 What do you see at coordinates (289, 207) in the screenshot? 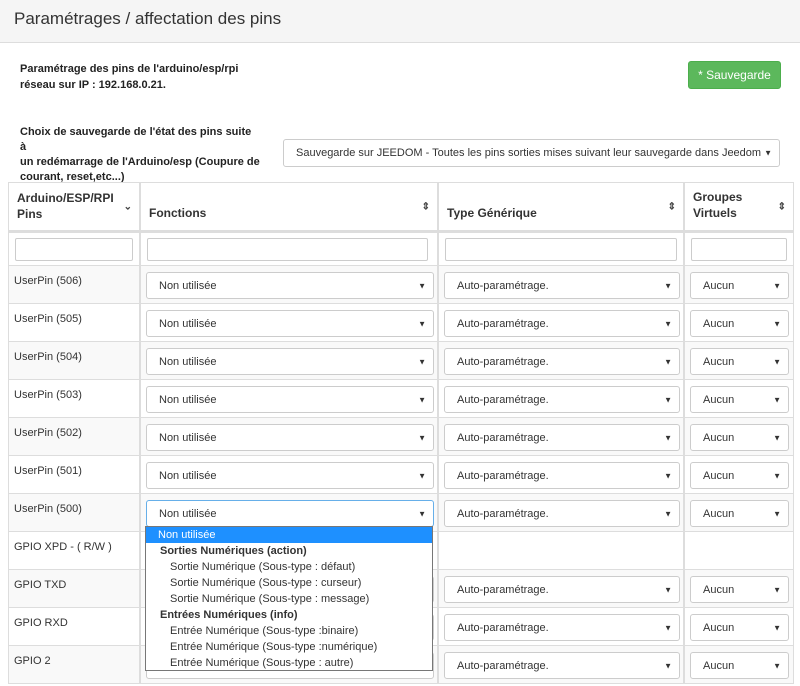
I see `col-header-fonctions: Fonctions ⇕` at bounding box center [289, 207].